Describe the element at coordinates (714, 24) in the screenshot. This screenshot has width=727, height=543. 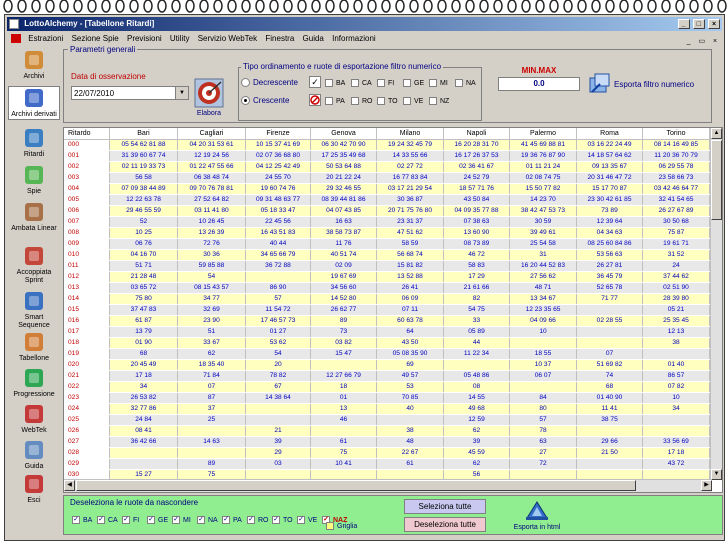
I see `close-button: ×` at that location.